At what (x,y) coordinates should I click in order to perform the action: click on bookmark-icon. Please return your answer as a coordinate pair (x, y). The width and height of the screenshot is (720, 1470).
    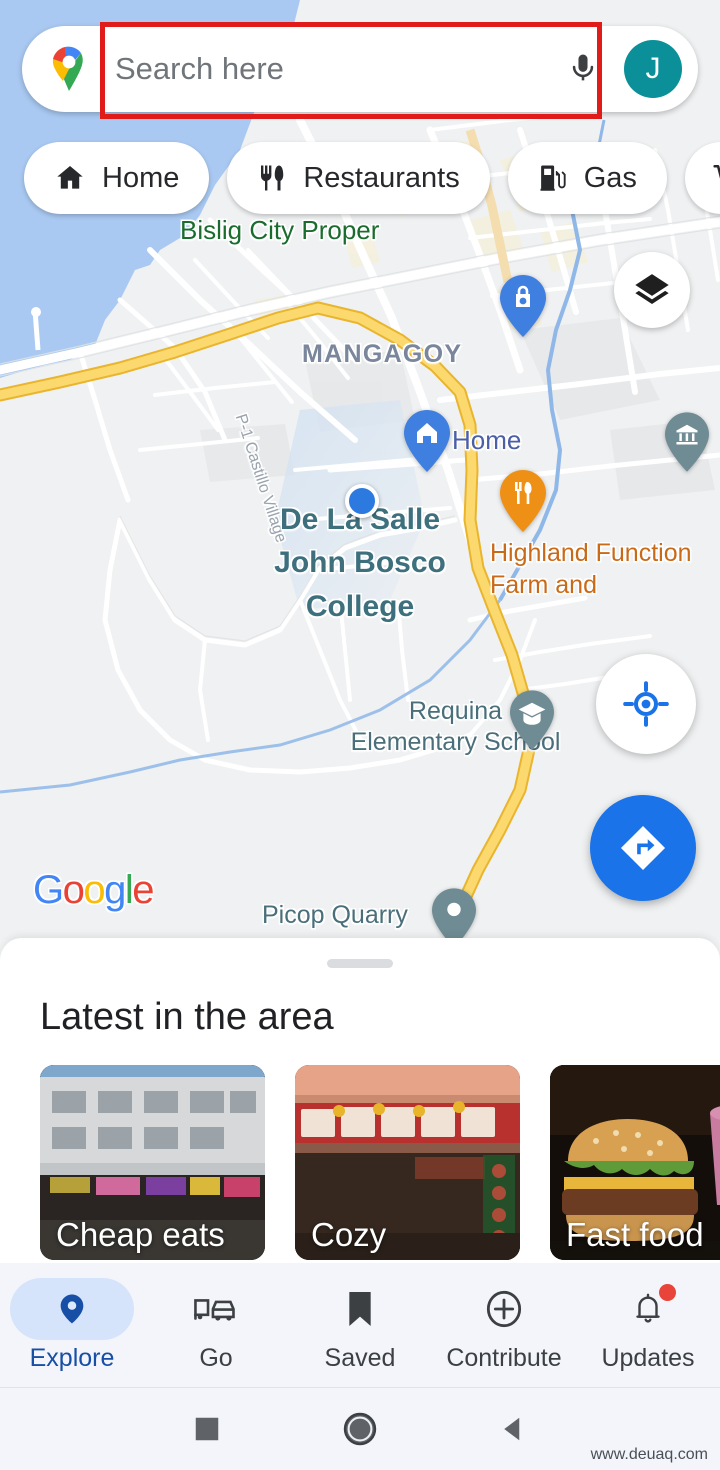
    Looking at the image, I should click on (360, 1308).